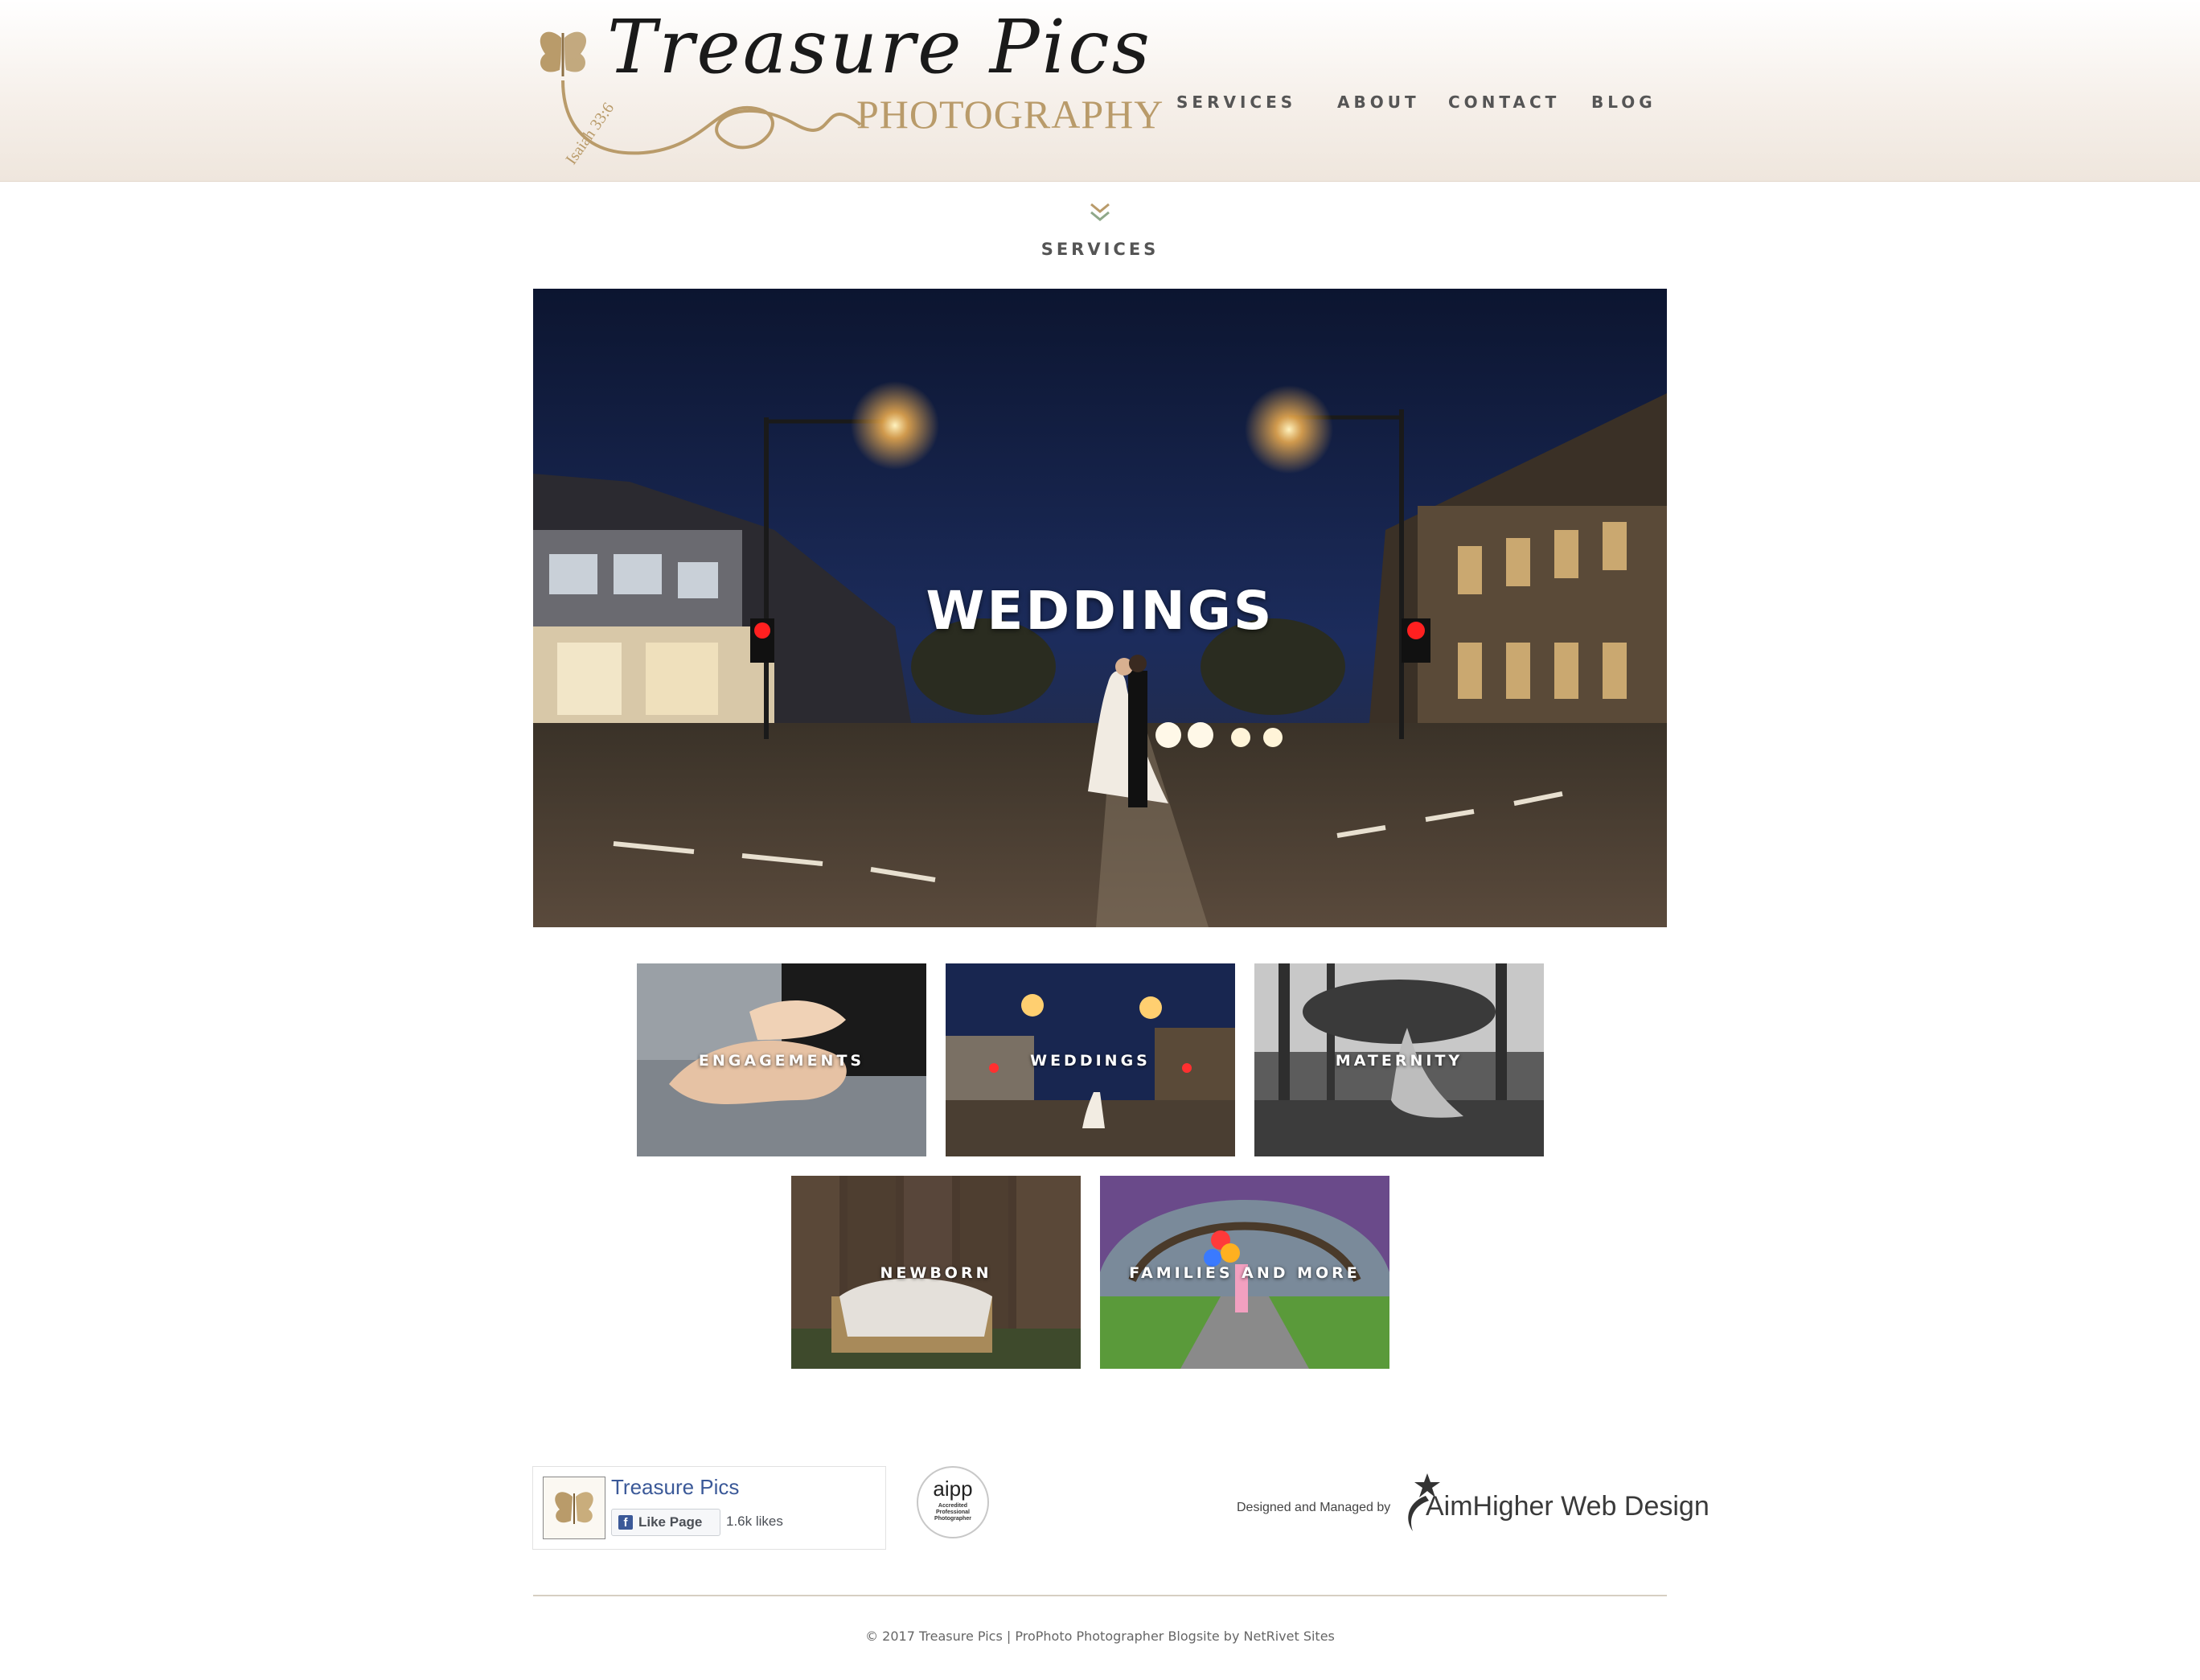 The image size is (2200, 1680). I want to click on facebook-page-name: Treasure Pics, so click(675, 1488).